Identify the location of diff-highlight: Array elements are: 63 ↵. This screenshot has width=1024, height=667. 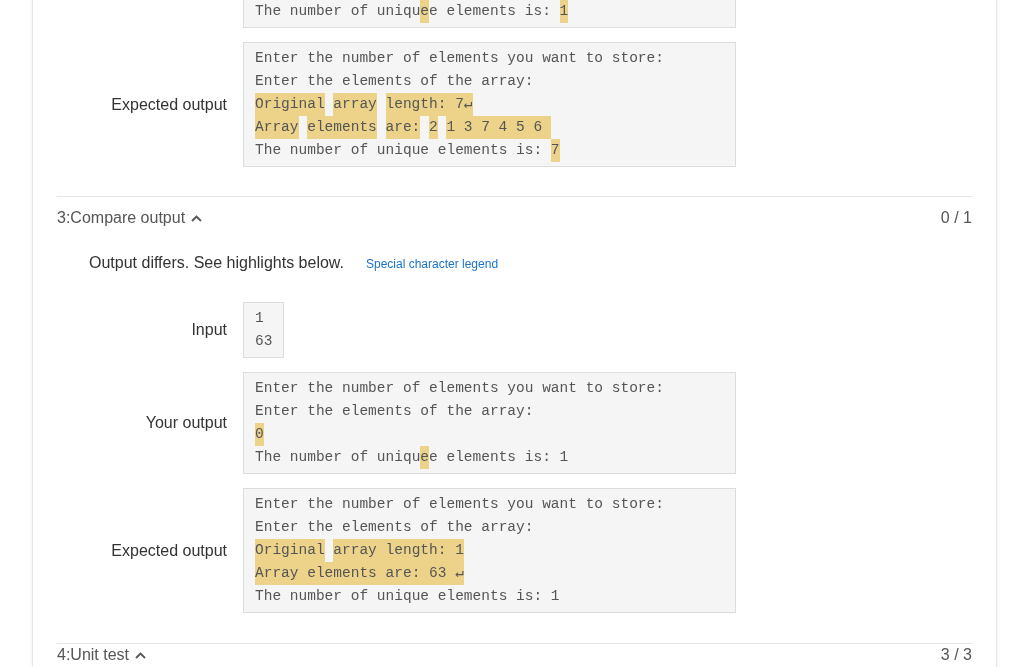
(359, 573).